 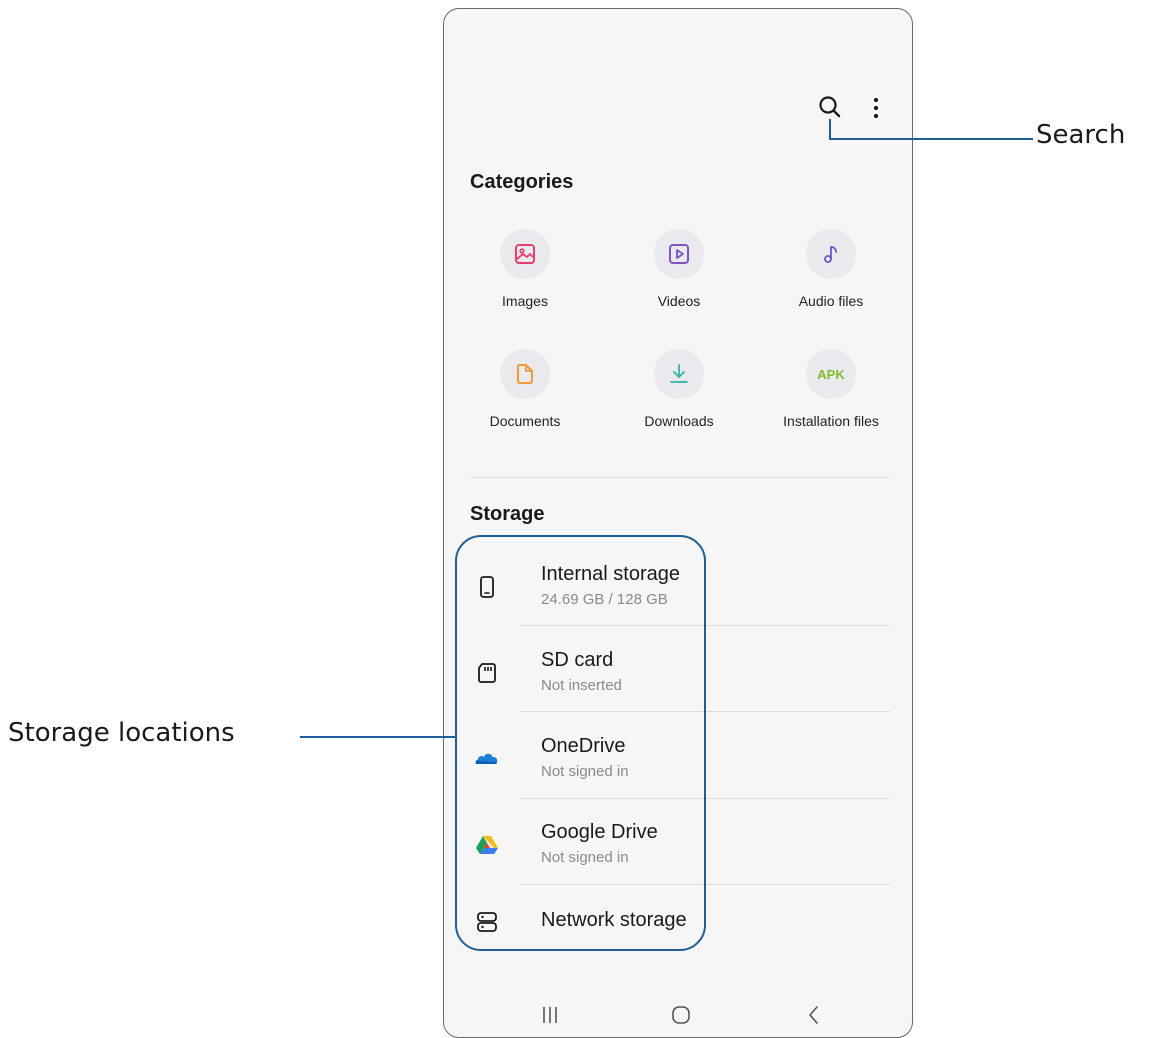 I want to click on more-options-icon, so click(x=876, y=109).